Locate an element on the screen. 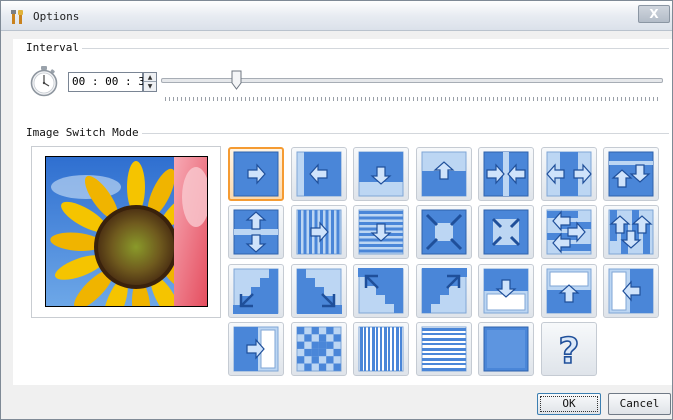  cover-down-icon is located at coordinates (506, 291).